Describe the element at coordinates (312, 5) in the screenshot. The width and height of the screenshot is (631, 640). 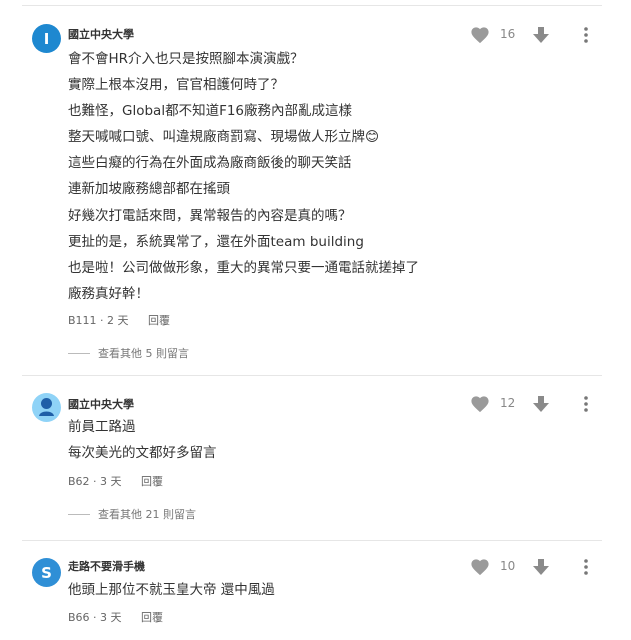
I see `top-divider` at that location.